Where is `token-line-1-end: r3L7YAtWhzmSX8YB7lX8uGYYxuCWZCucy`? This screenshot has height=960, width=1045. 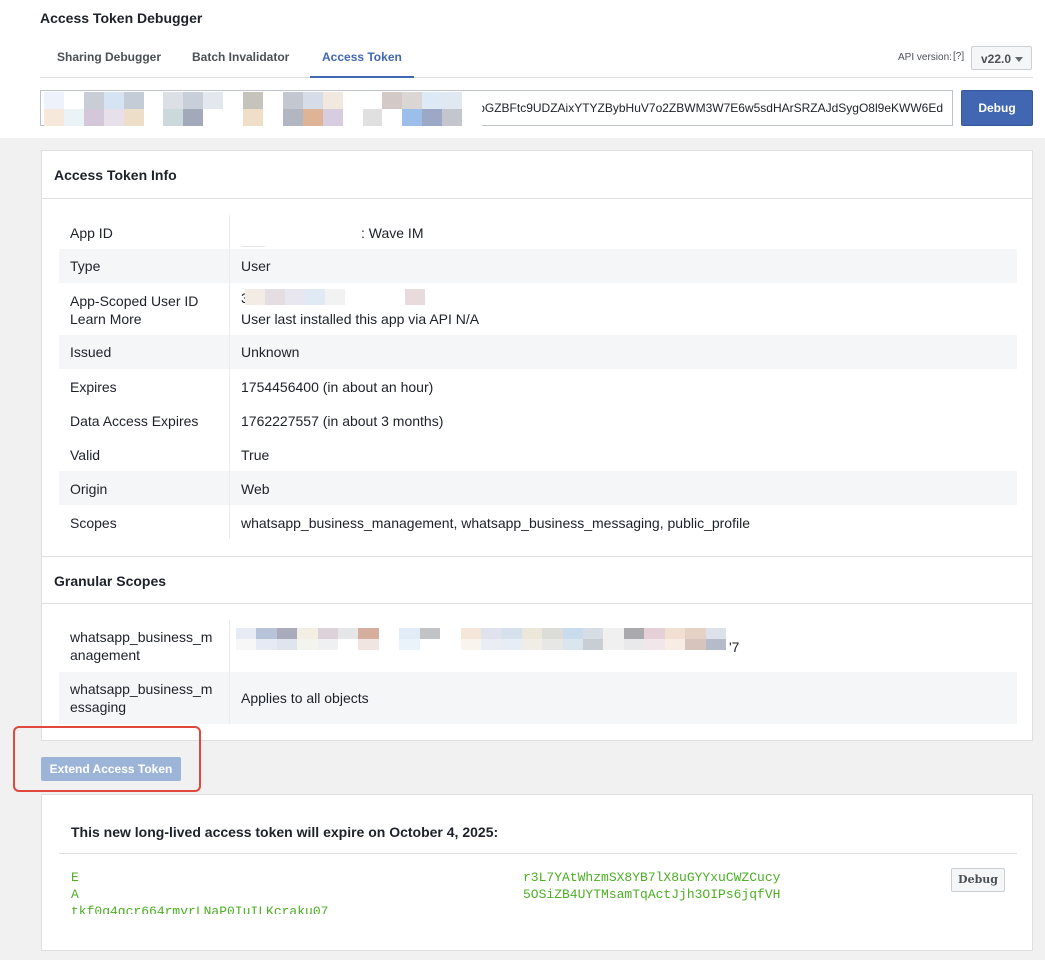 token-line-1-end: r3L7YAtWhzmSX8YB7lX8uGYYxuCWZCucy is located at coordinates (652, 877).